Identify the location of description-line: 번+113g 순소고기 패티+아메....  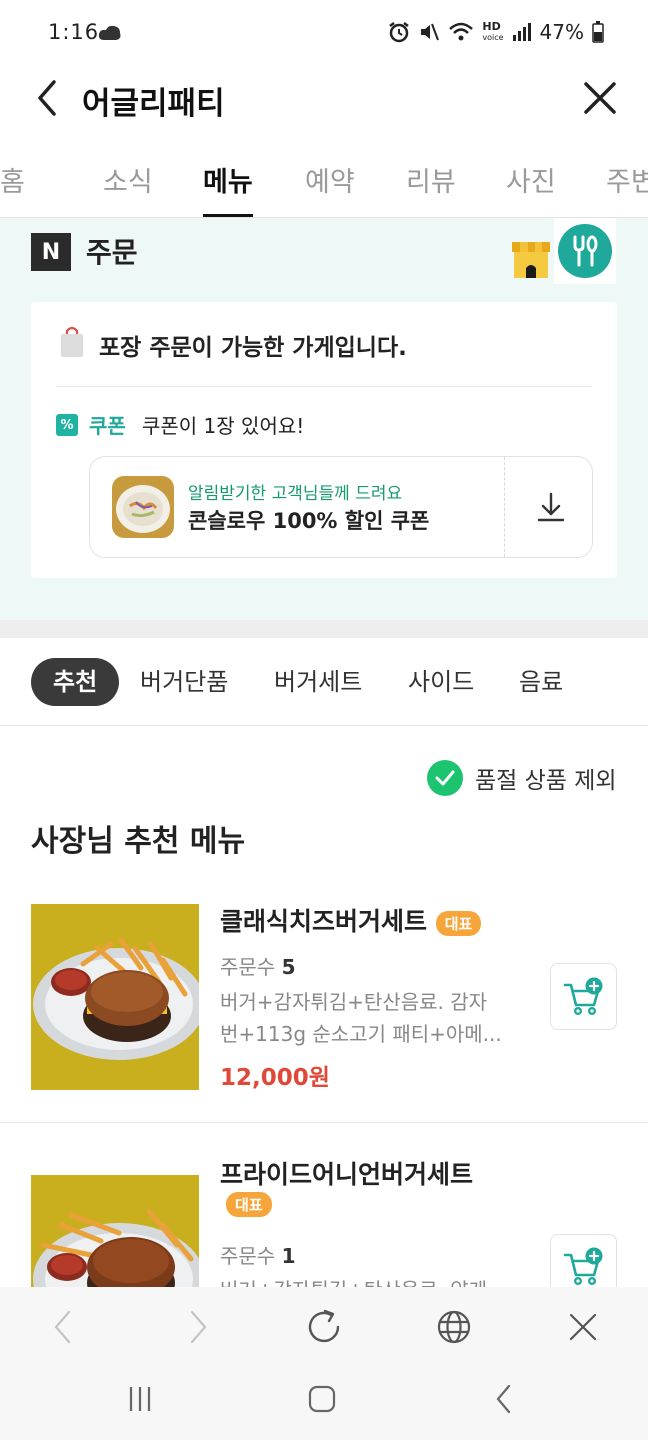
(361, 1034).